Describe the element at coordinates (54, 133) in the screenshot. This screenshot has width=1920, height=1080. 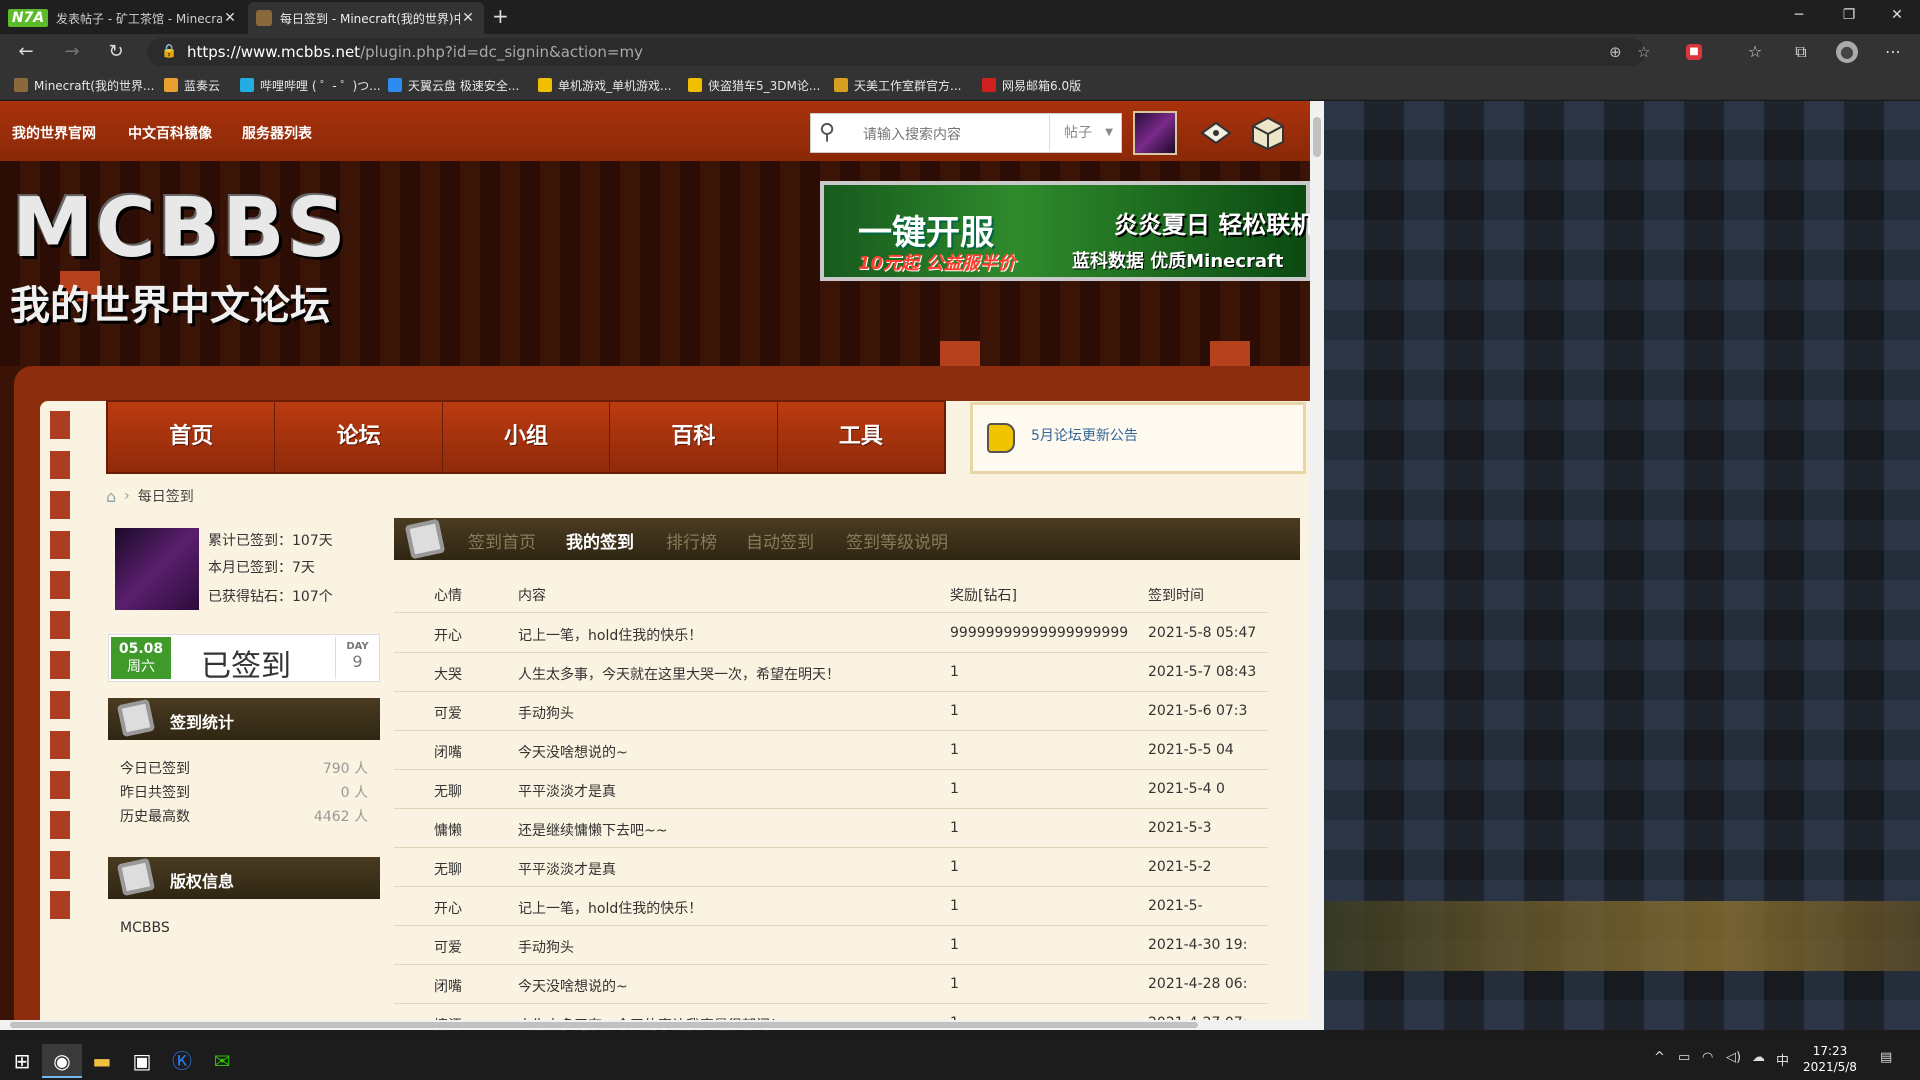
I see `nav-official-site: 我的世界官网` at that location.